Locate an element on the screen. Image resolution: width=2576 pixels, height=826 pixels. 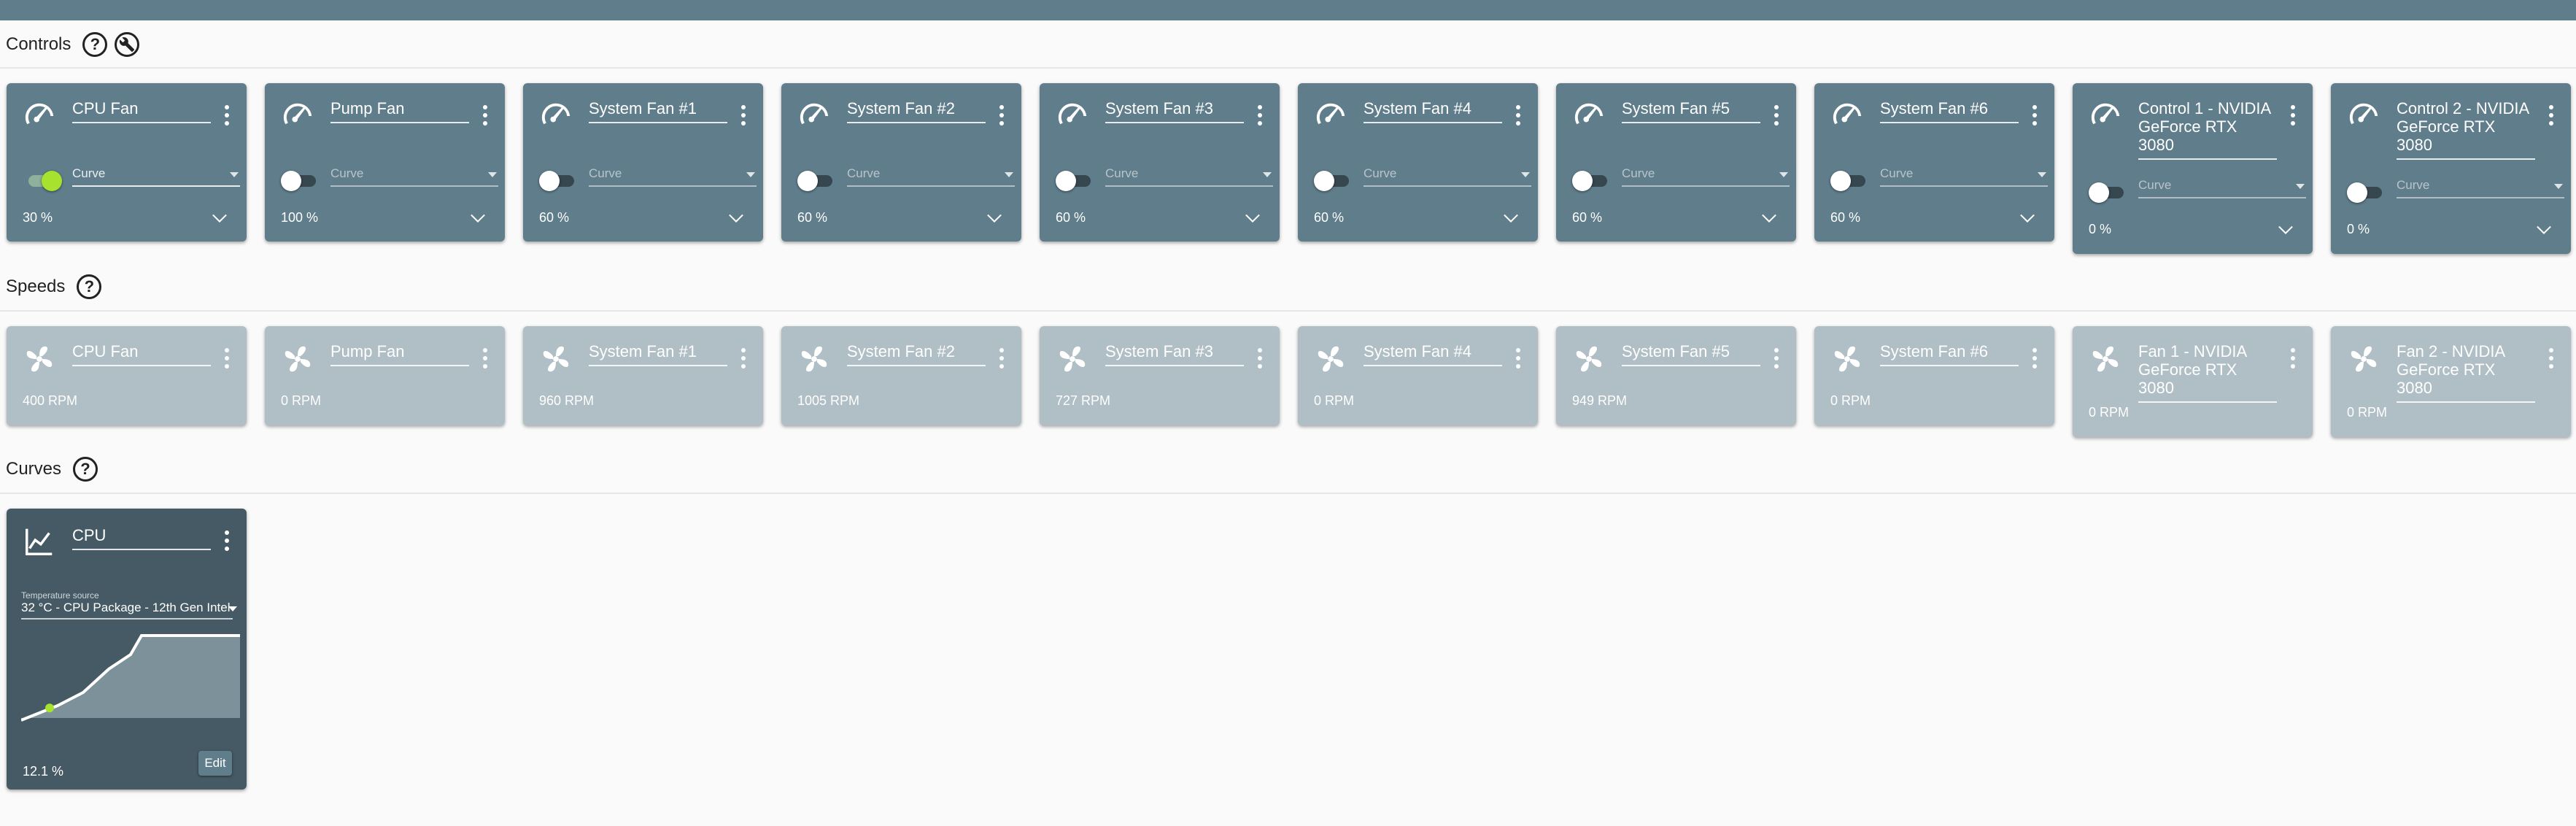
curves-title: Curves is located at coordinates (34, 469).